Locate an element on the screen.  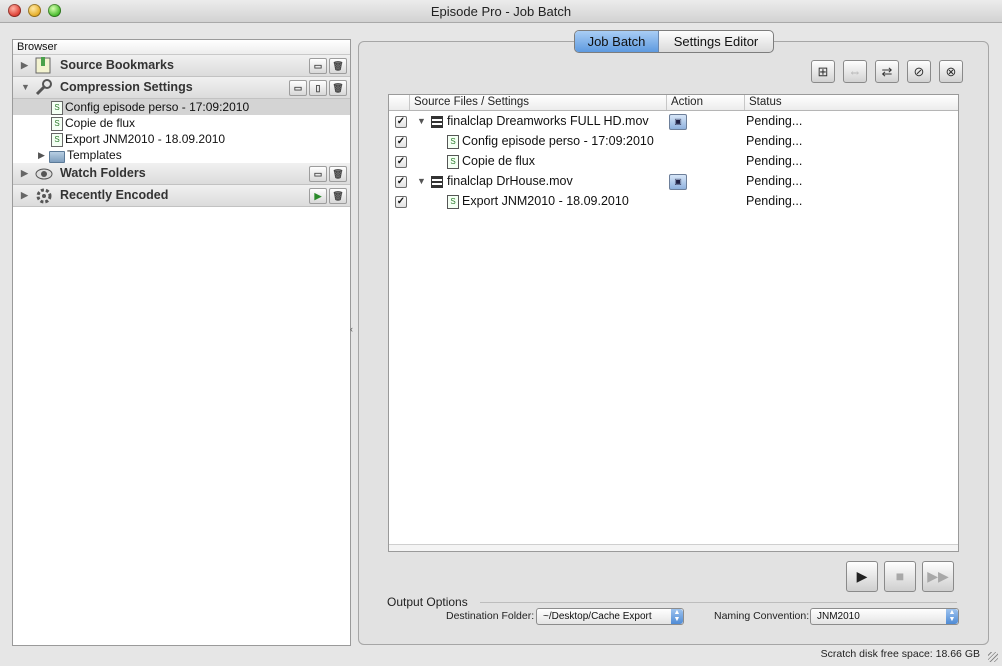
naming-value: JNM2010 is located at coordinates (838, 616).